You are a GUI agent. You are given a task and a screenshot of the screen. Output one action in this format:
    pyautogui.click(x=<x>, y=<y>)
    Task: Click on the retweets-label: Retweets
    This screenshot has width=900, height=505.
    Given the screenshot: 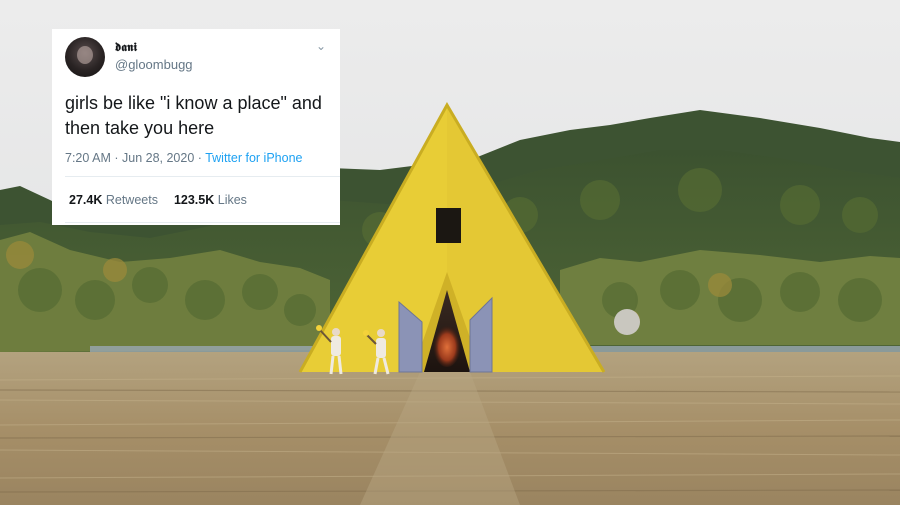 What is the action you would take?
    pyautogui.click(x=131, y=200)
    